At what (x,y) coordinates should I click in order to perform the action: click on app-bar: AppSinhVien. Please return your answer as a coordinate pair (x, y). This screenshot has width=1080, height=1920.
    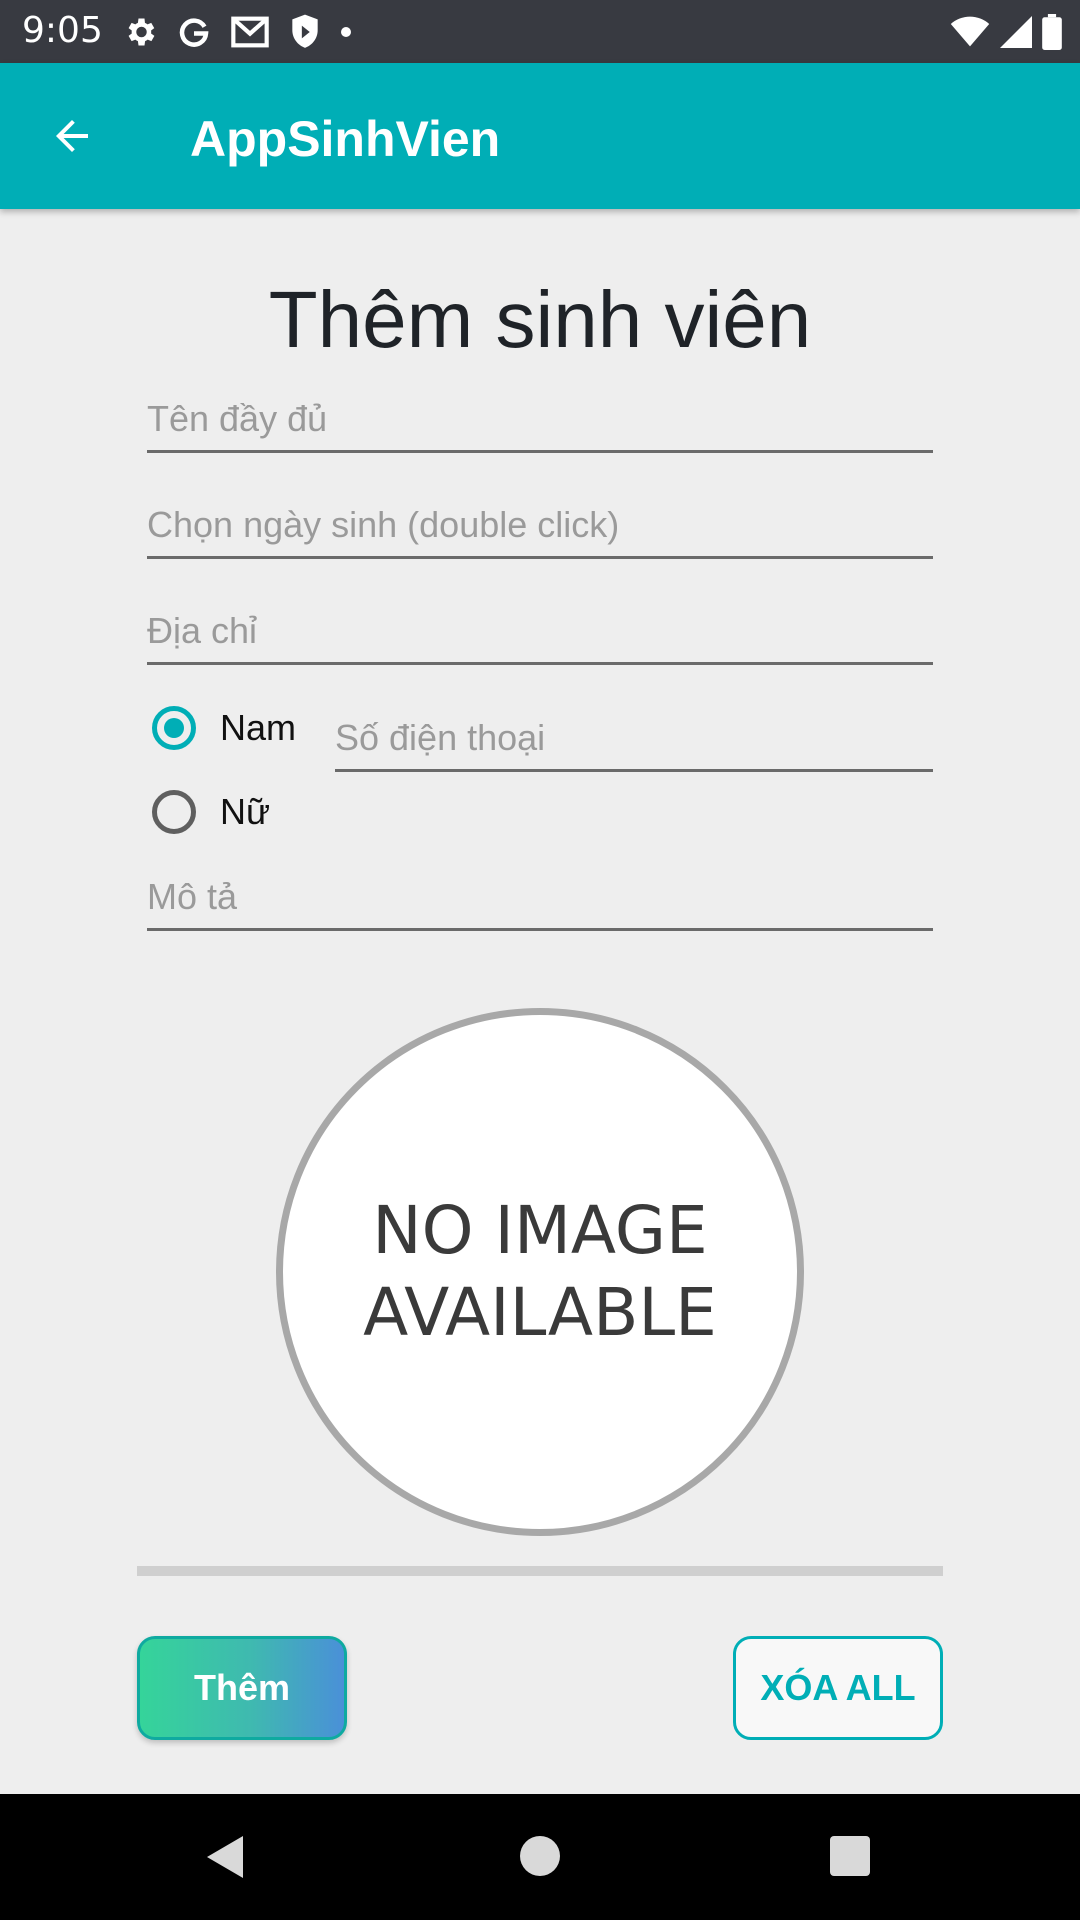
    Looking at the image, I should click on (540, 136).